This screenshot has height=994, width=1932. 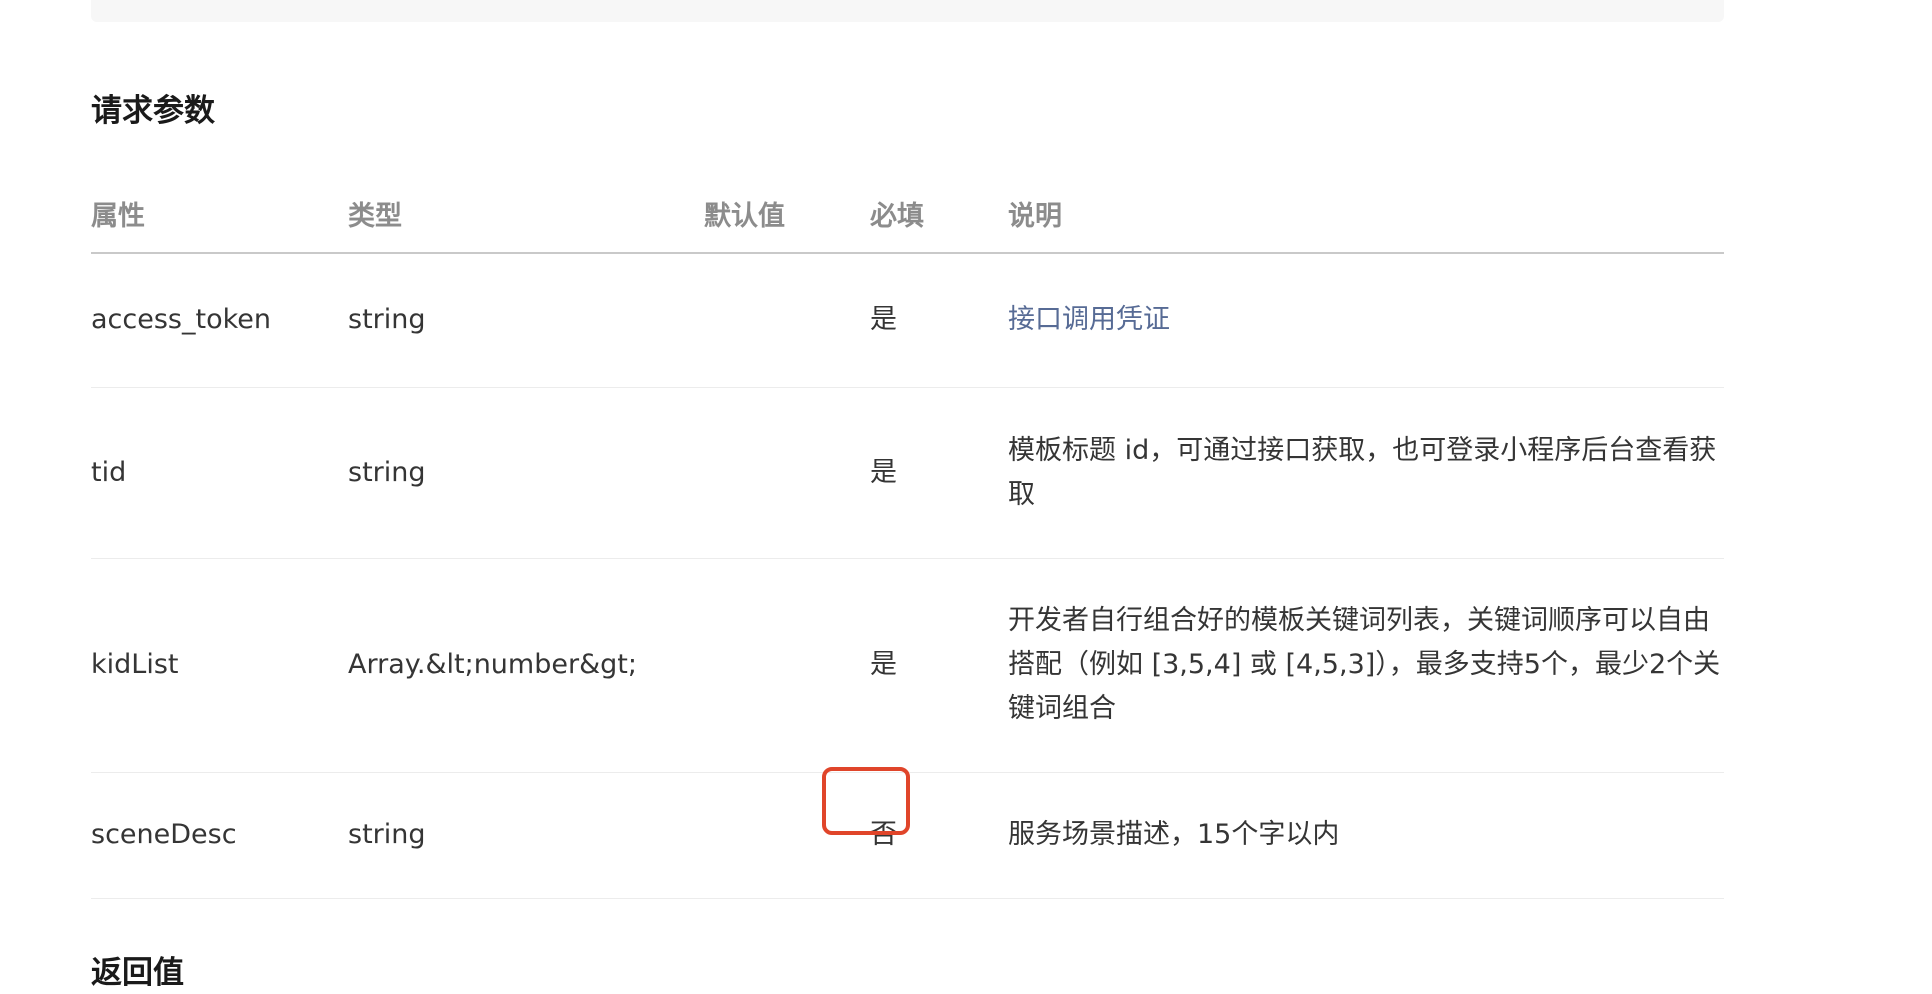 What do you see at coordinates (526, 216) in the screenshot?
I see `header-type: 类型` at bounding box center [526, 216].